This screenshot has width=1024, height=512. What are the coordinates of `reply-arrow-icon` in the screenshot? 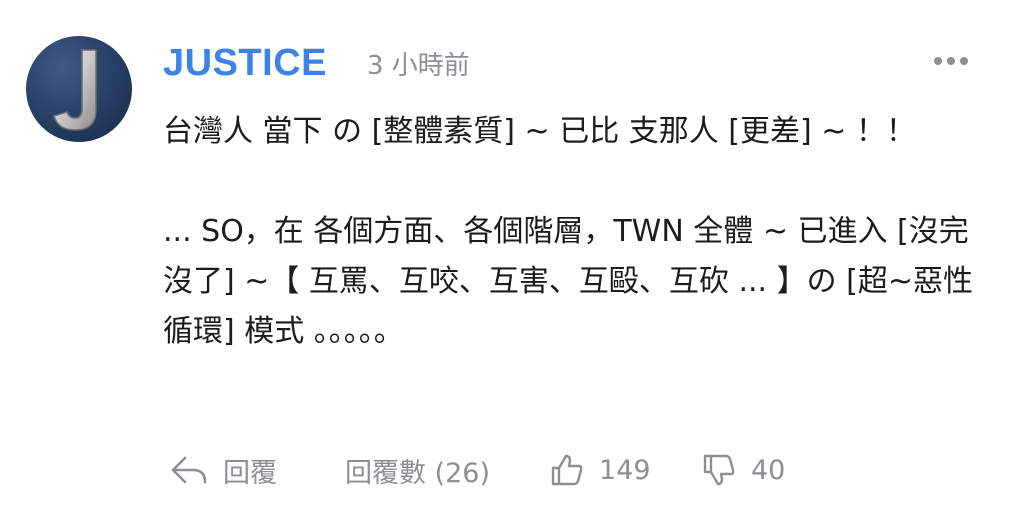 It's located at (189, 470).